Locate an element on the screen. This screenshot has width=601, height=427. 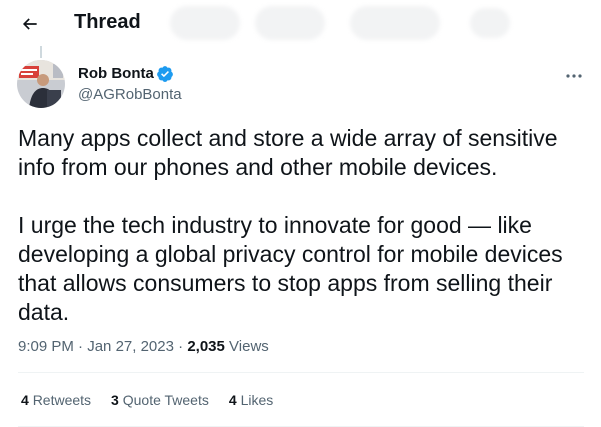
tweet-time: 9:09 PM is located at coordinates (46, 346).